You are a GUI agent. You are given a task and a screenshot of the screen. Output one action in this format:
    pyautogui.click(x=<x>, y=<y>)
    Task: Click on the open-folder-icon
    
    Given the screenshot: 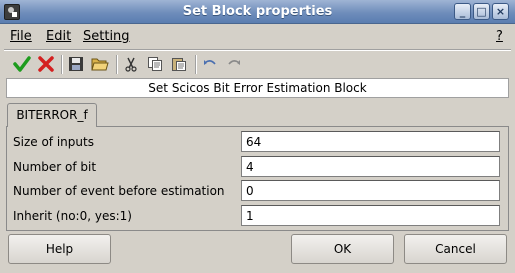 What is the action you would take?
    pyautogui.click(x=100, y=64)
    